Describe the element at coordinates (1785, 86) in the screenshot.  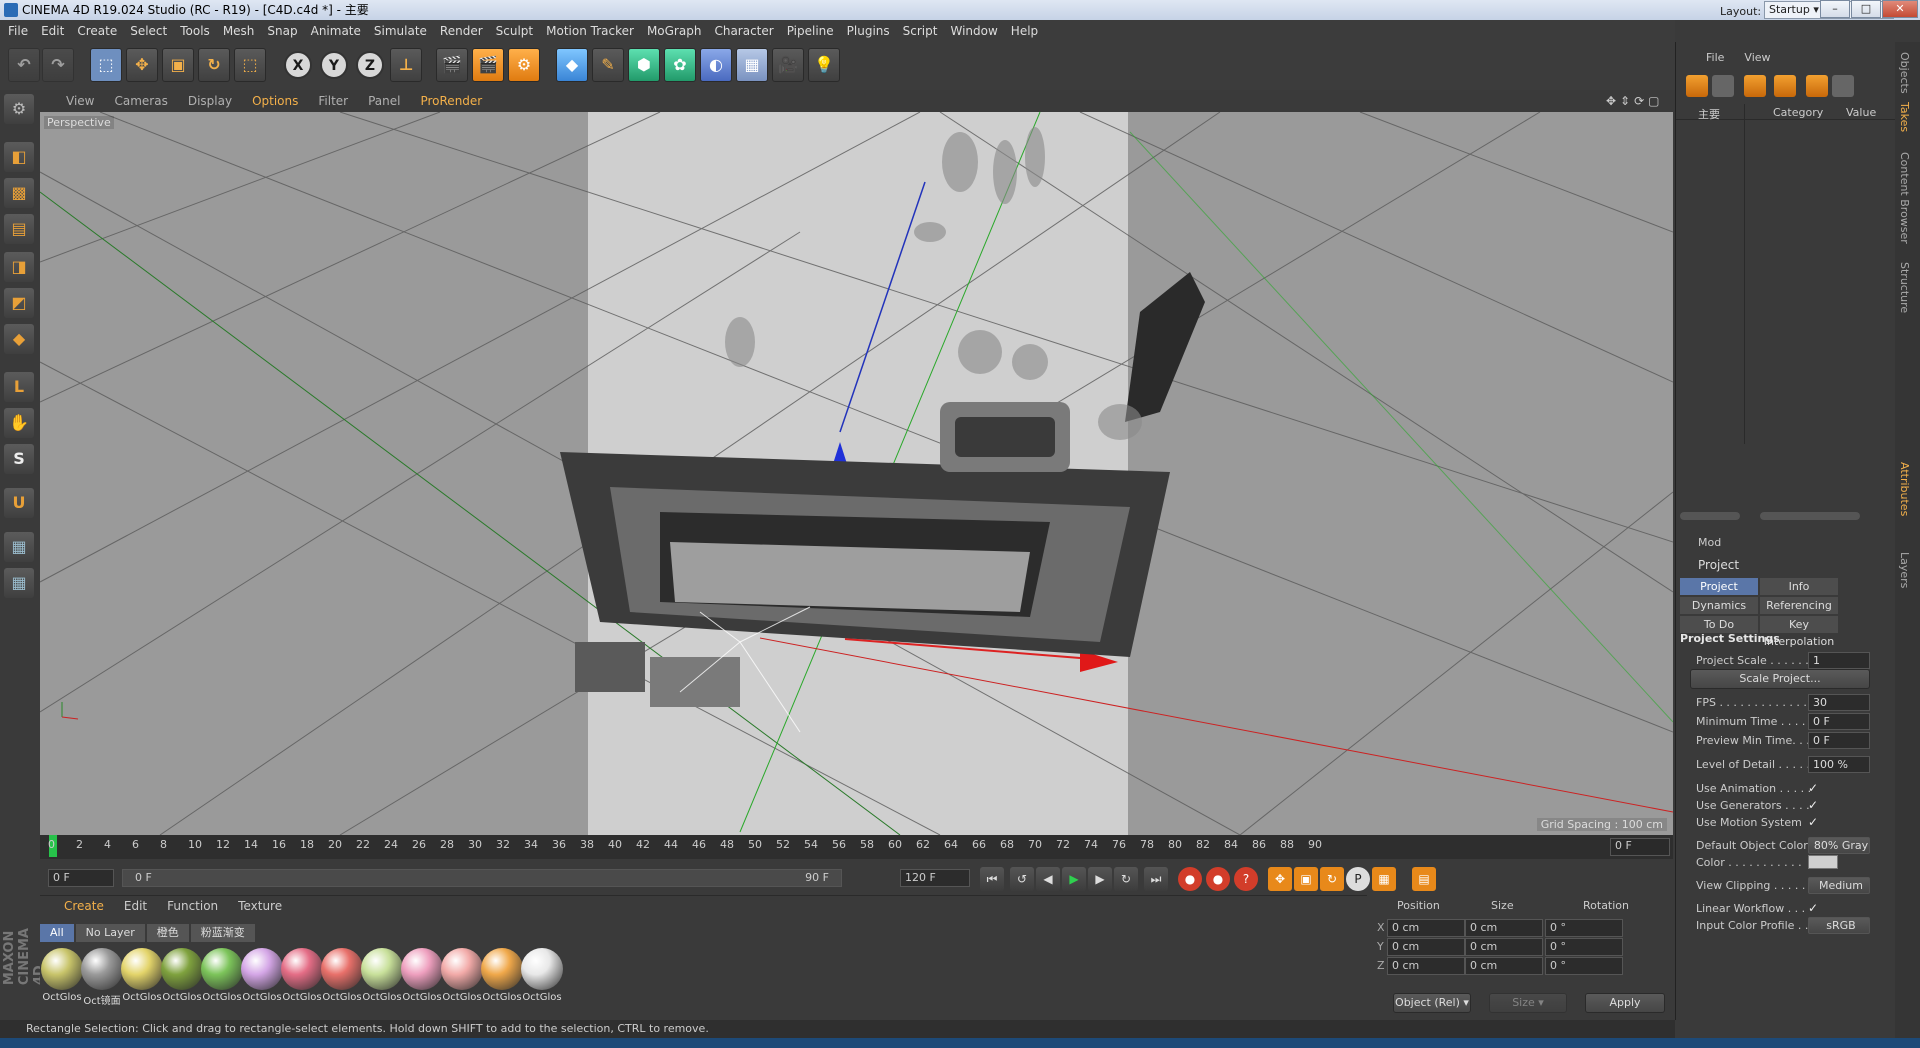
I see `auto-take-icon` at that location.